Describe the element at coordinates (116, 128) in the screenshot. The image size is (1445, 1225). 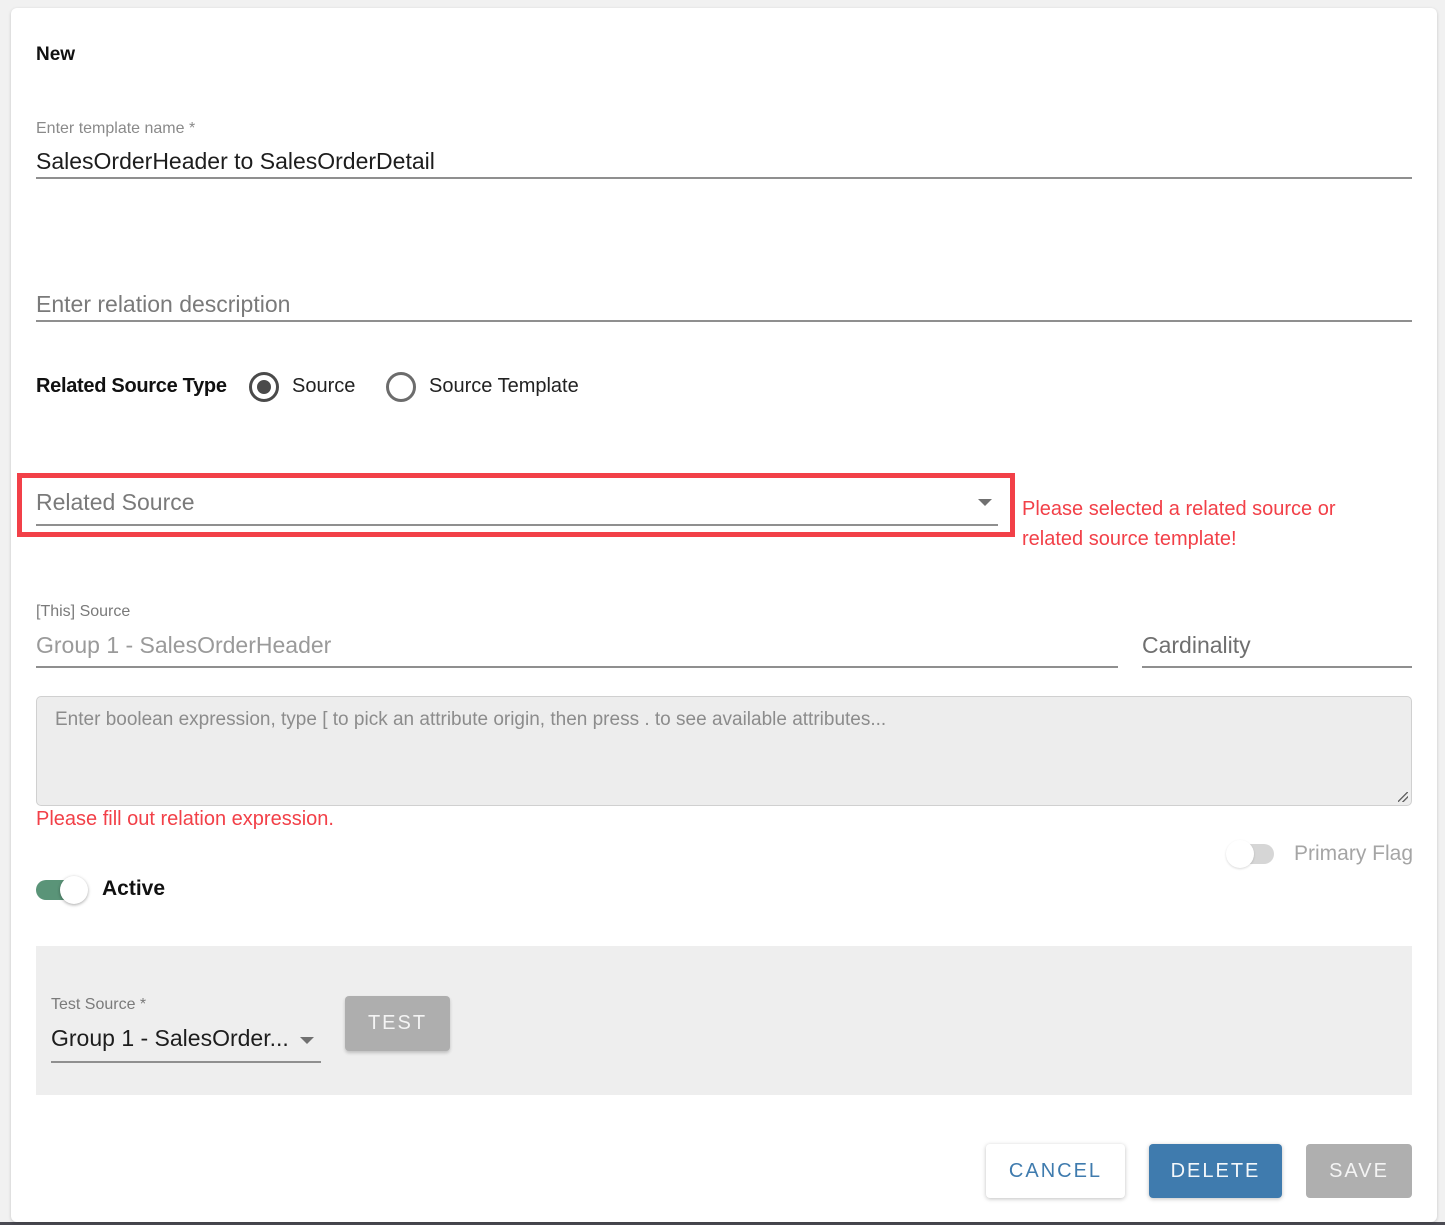
I see `template-name-label: Enter template name *` at that location.